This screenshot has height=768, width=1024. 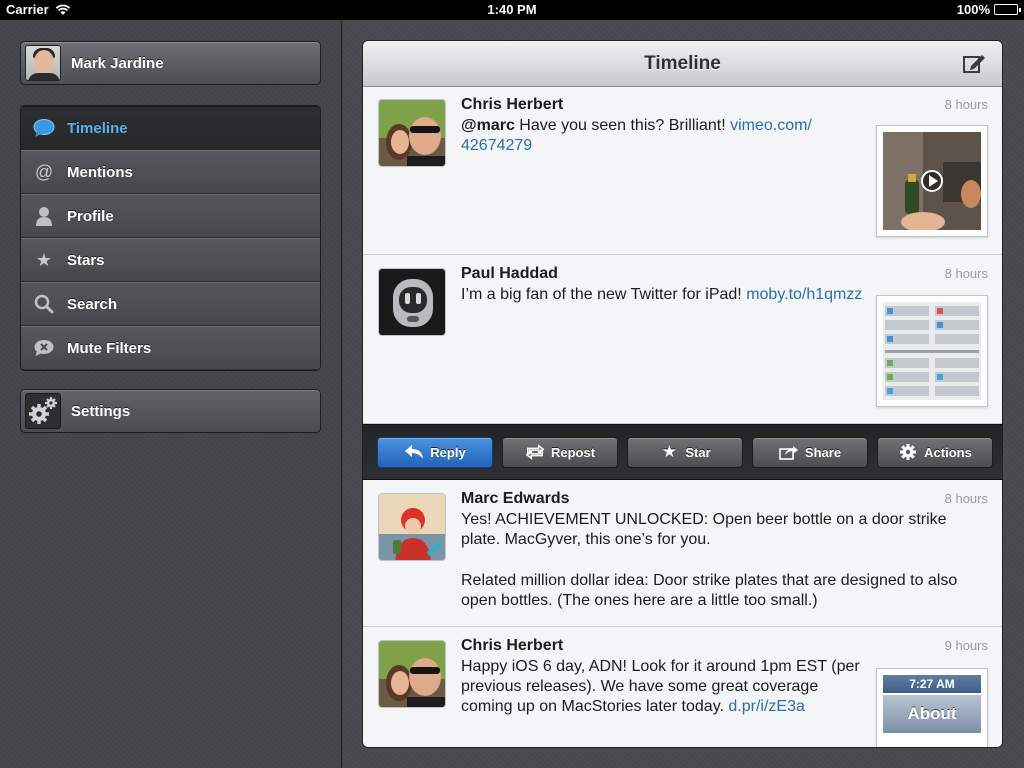 I want to click on repost-arrows-icon, so click(x=535, y=452).